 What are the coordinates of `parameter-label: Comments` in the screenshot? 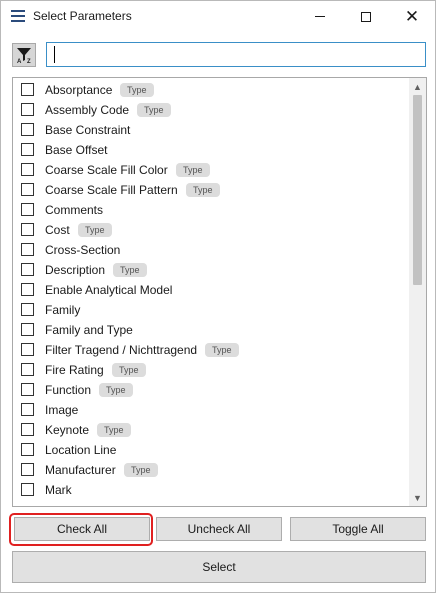 It's located at (74, 210).